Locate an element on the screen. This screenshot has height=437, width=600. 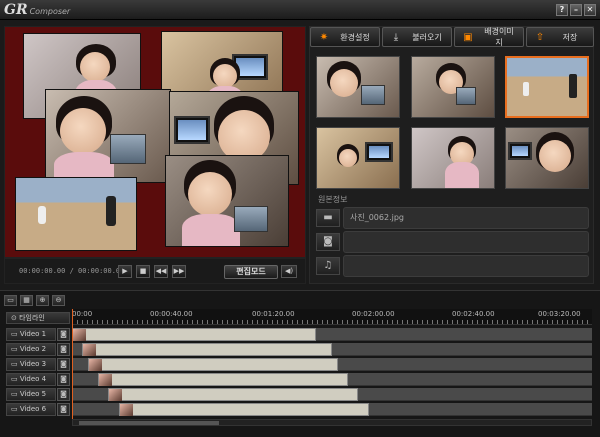
track-label: Video 3 is located at coordinates (33, 364).